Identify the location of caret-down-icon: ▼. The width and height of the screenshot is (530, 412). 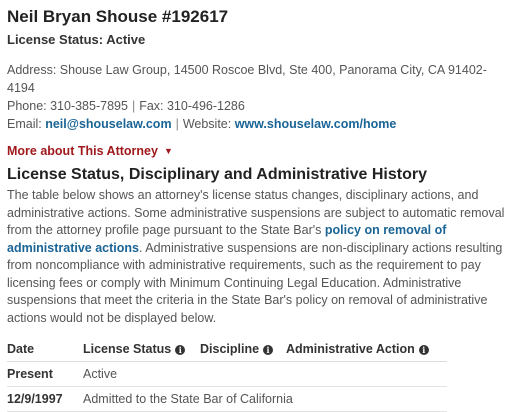
(168, 151).